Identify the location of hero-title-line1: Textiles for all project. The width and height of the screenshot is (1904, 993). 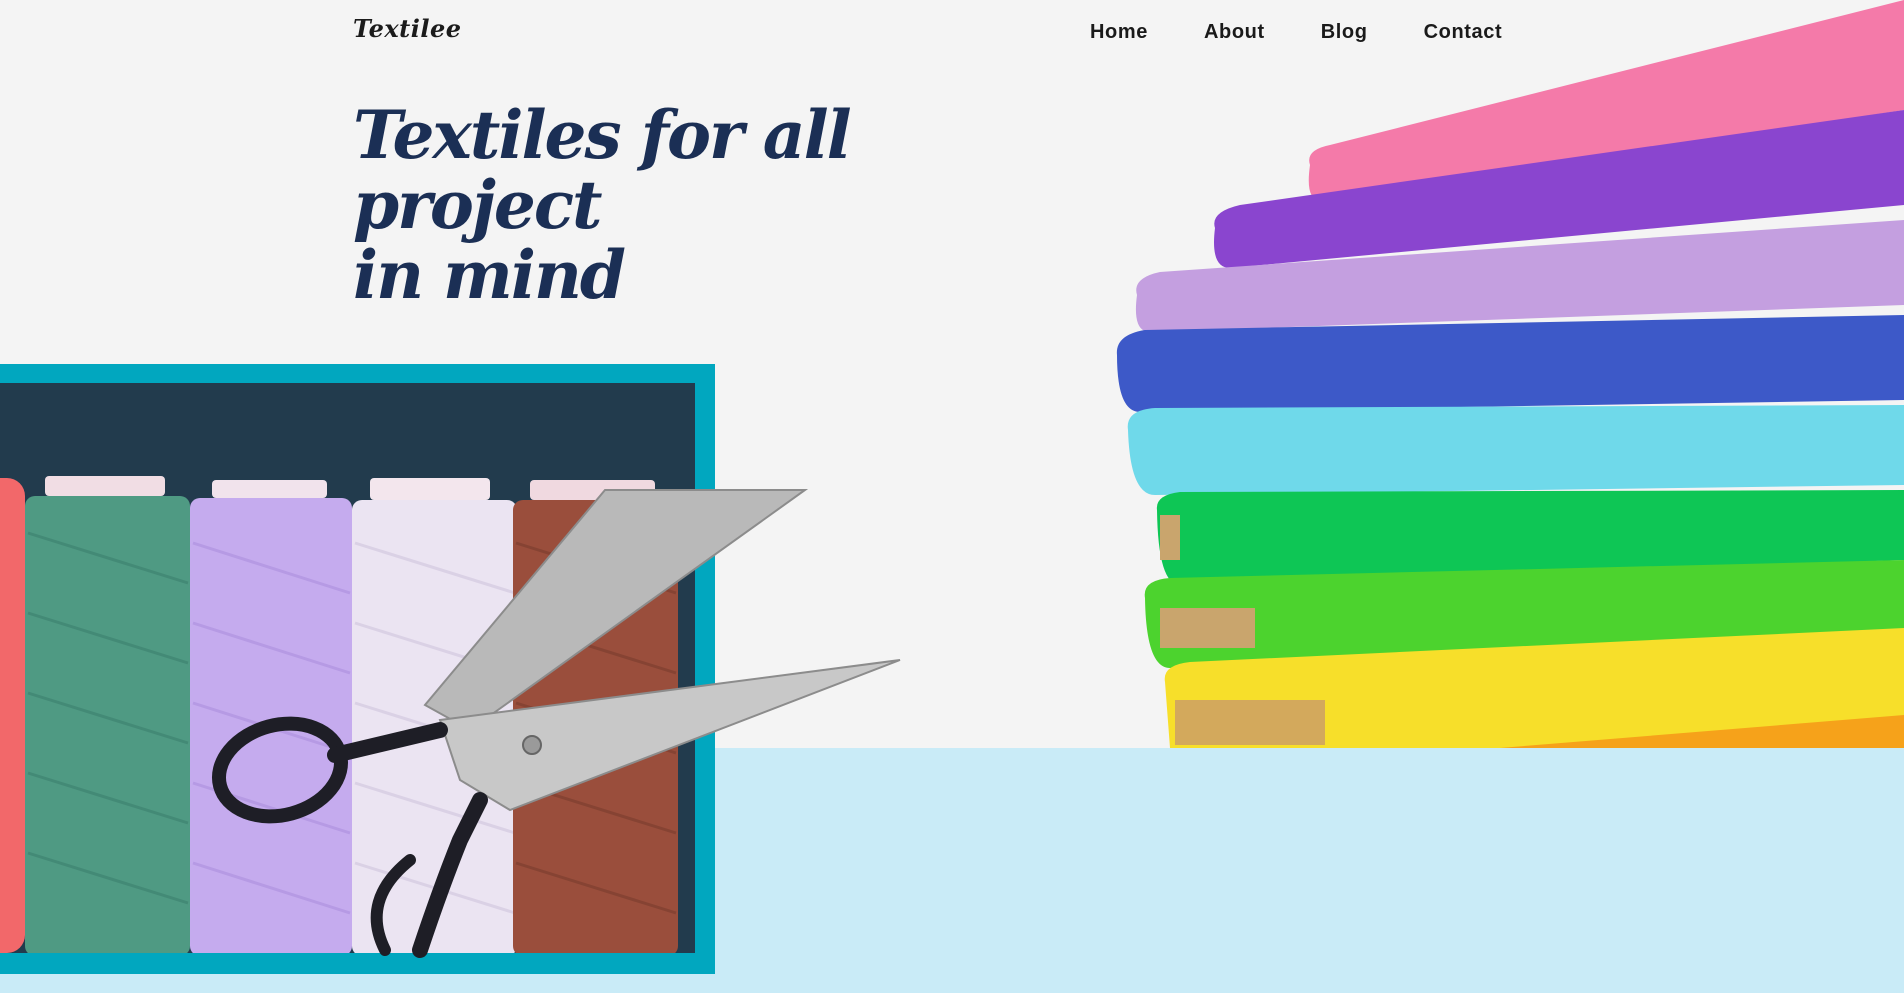
(602, 170).